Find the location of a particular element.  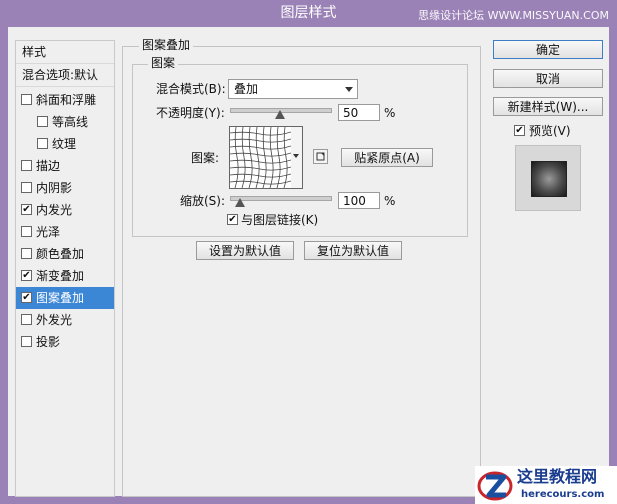

site-logo: 这里教程网 herecours.com is located at coordinates (546, 485).